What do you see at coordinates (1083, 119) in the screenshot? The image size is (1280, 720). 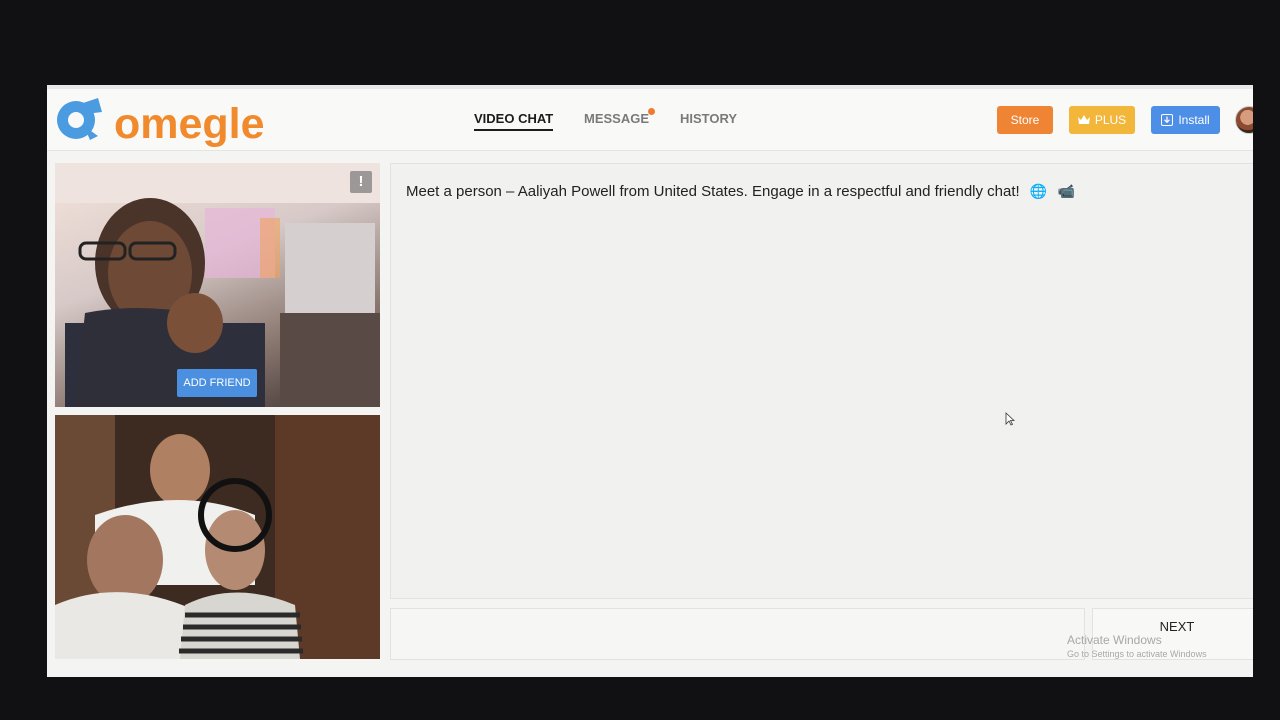 I see `crown-icon` at bounding box center [1083, 119].